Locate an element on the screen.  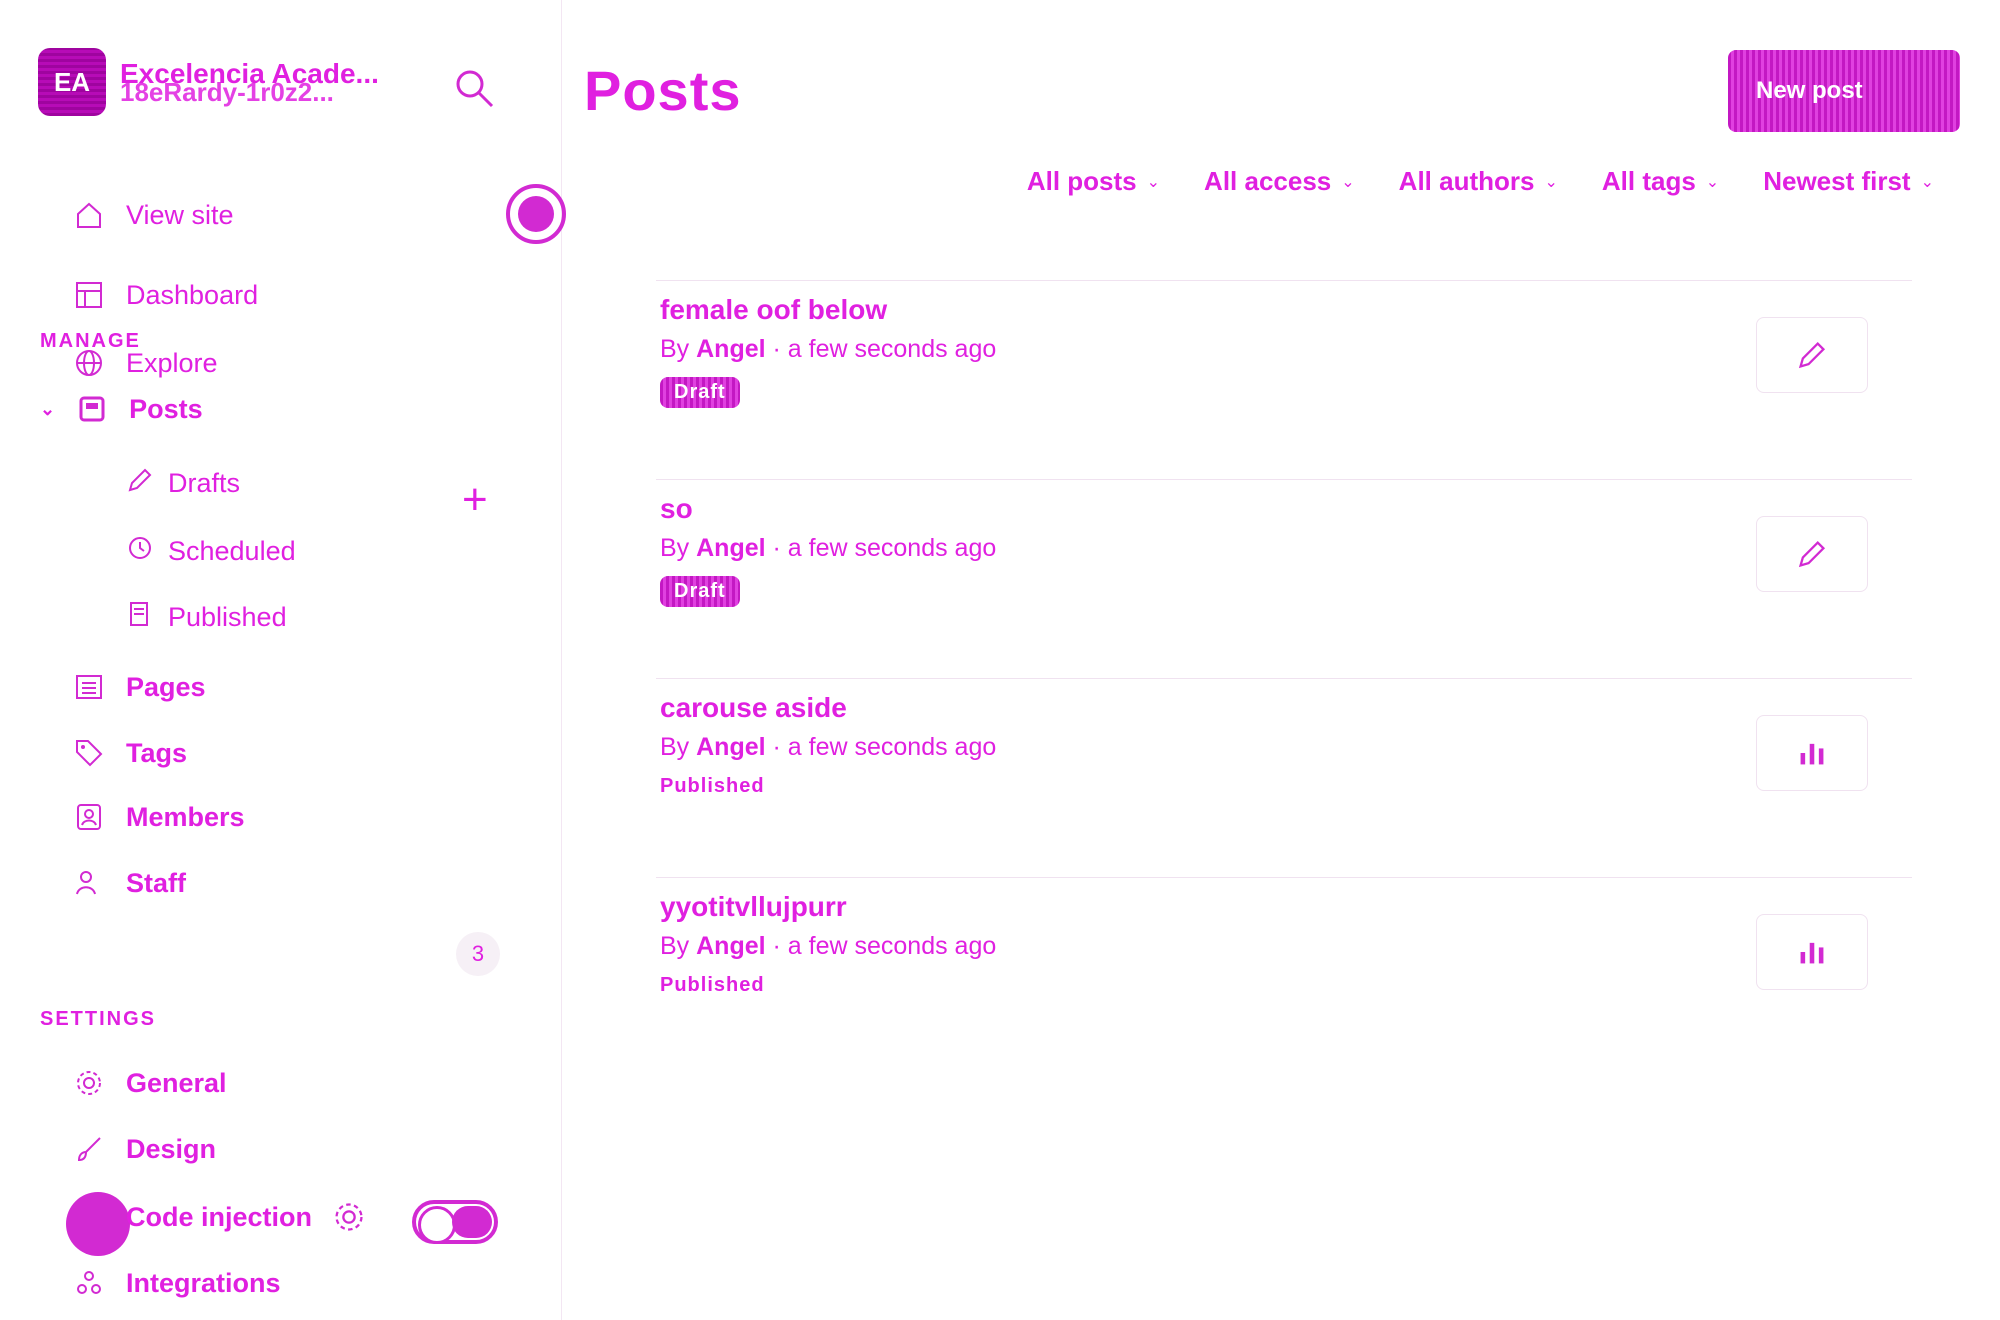
site-logo: EA is located at coordinates (72, 82).